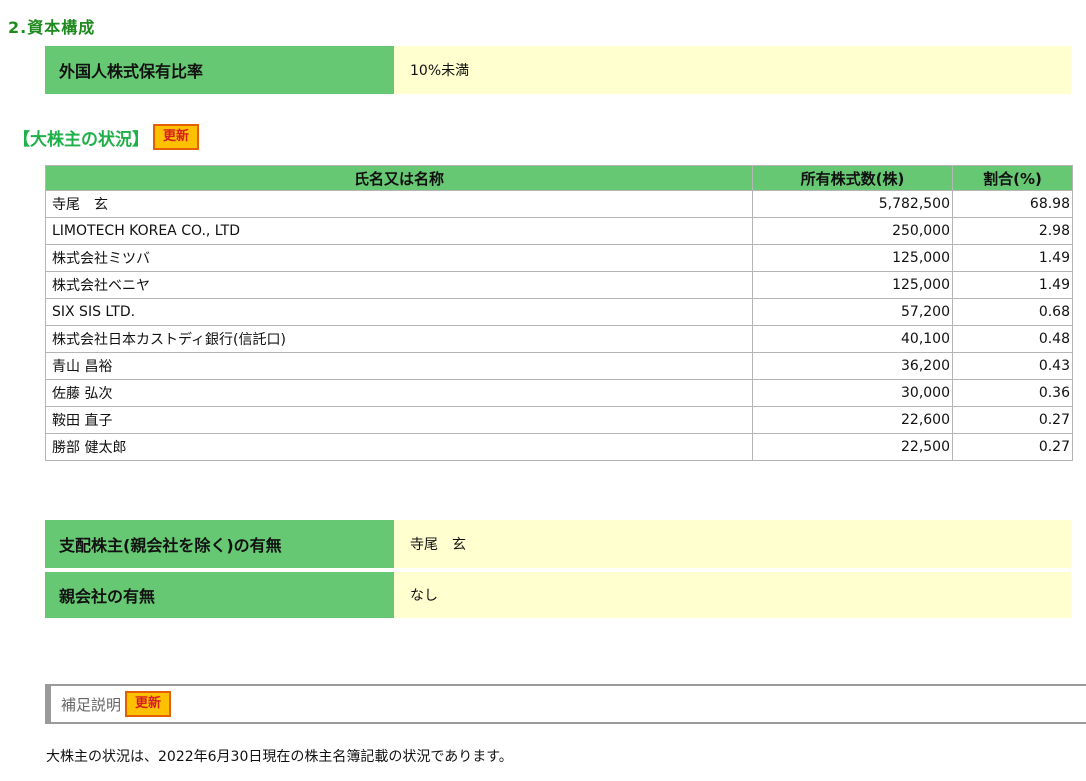 This screenshot has height=781, width=1086. I want to click on holder-name: SIX SIS LTD., so click(399, 312).